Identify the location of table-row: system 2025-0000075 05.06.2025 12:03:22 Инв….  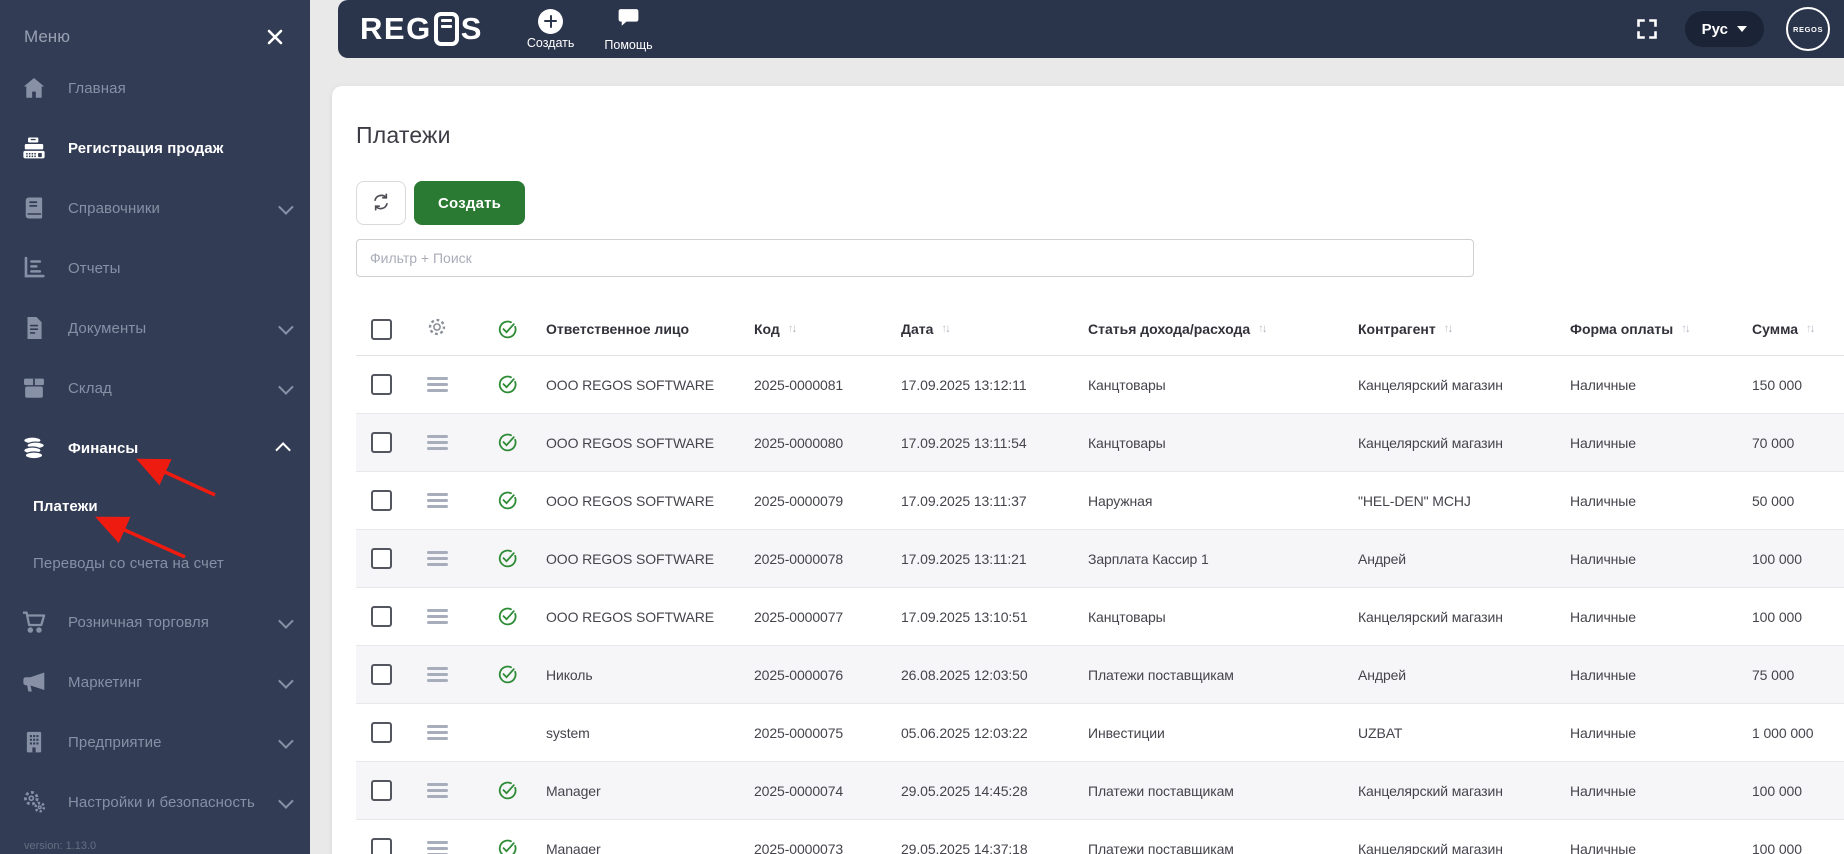
(1100, 733).